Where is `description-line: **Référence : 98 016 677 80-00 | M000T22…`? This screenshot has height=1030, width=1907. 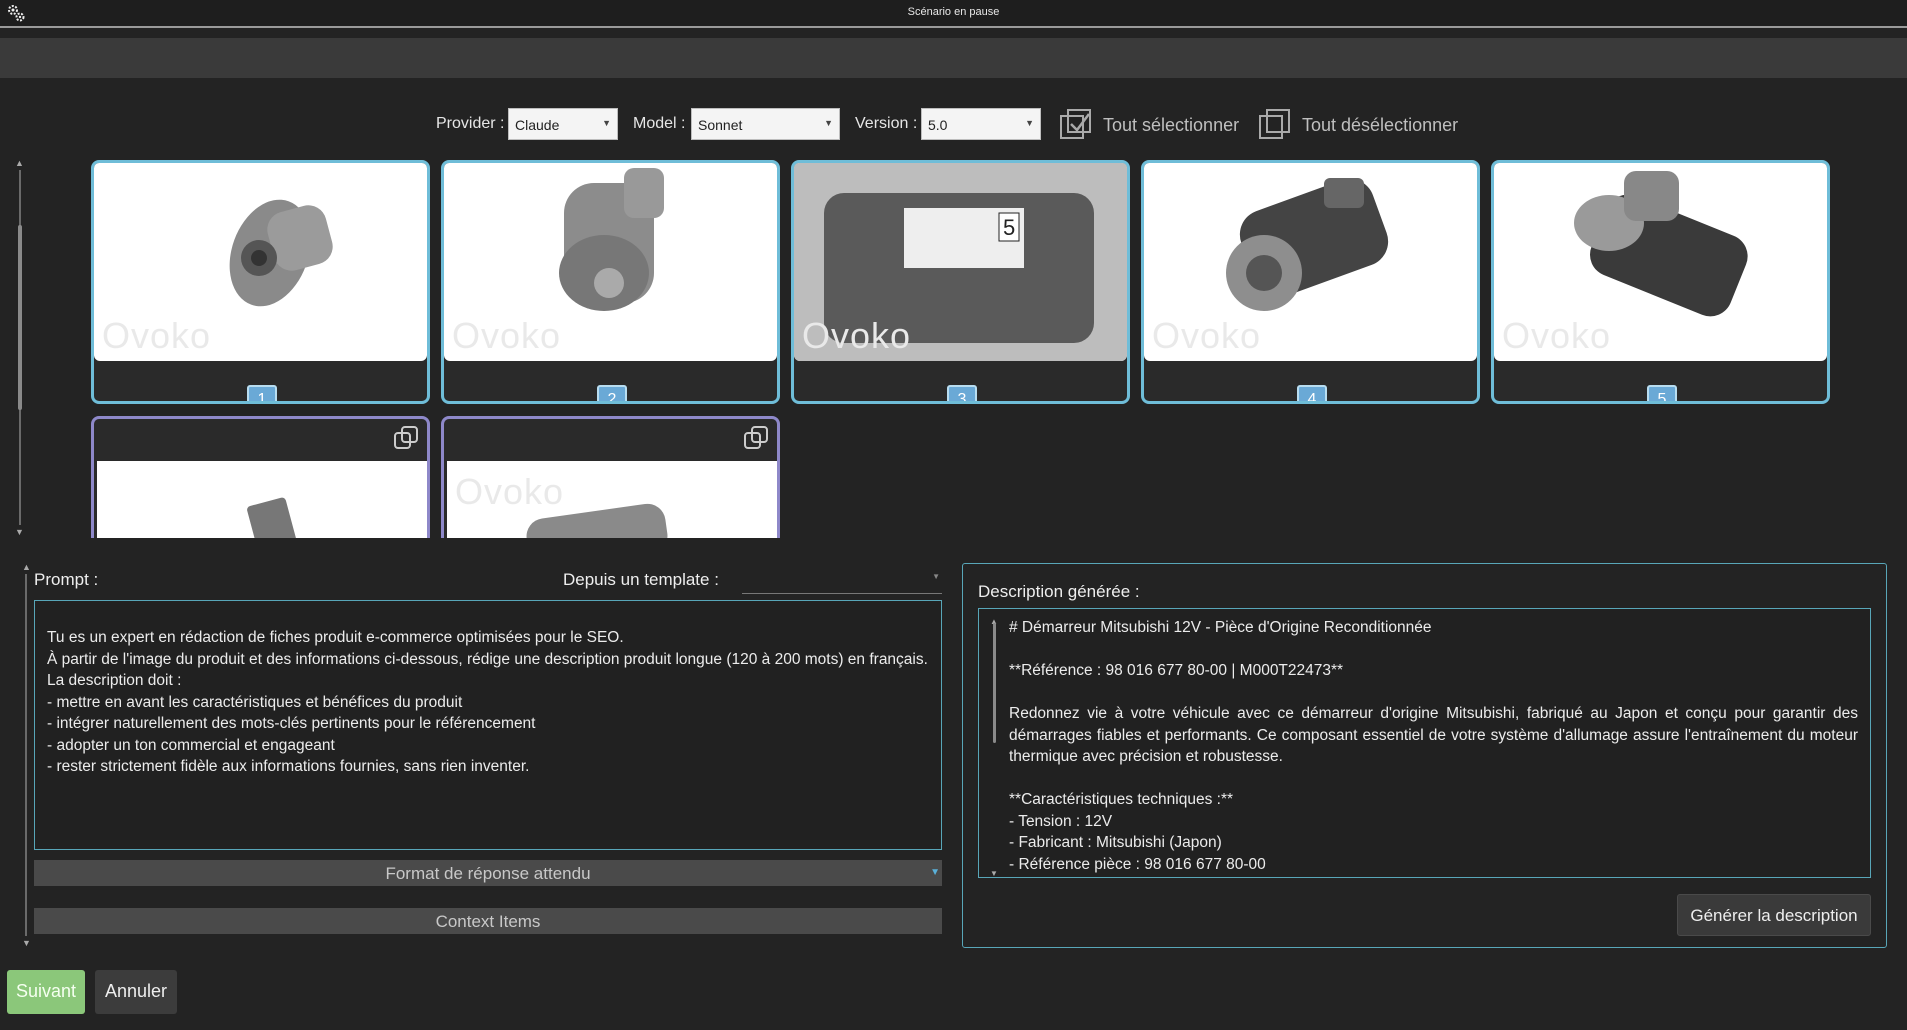 description-line: **Référence : 98 016 677 80-00 | M000T22… is located at coordinates (1176, 670).